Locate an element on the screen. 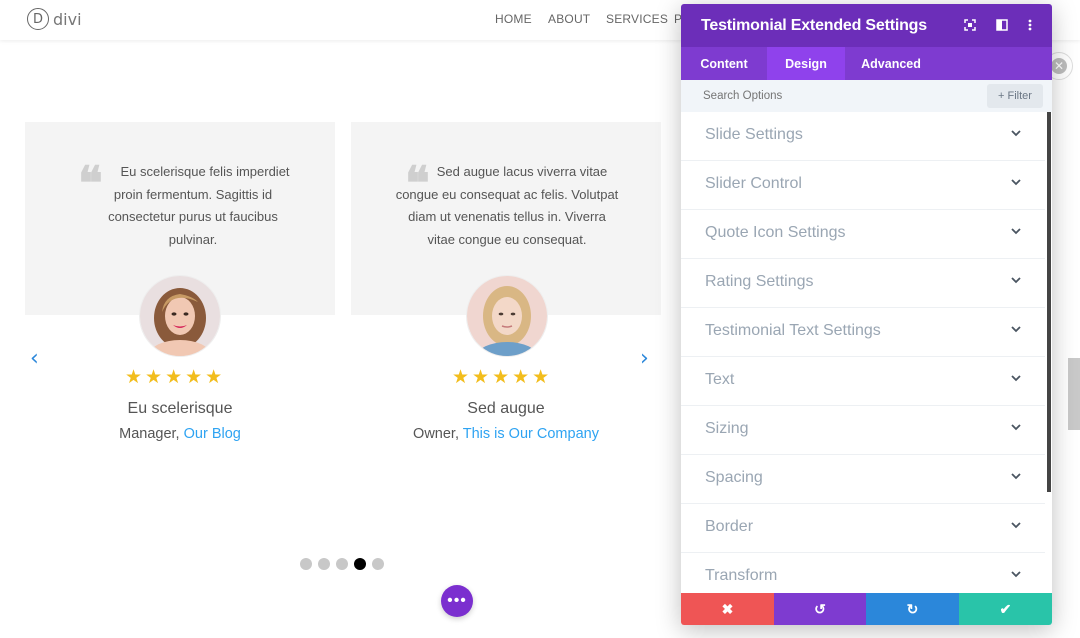 This screenshot has height=638, width=1080. tab-advanced: Advanced is located at coordinates (891, 63).